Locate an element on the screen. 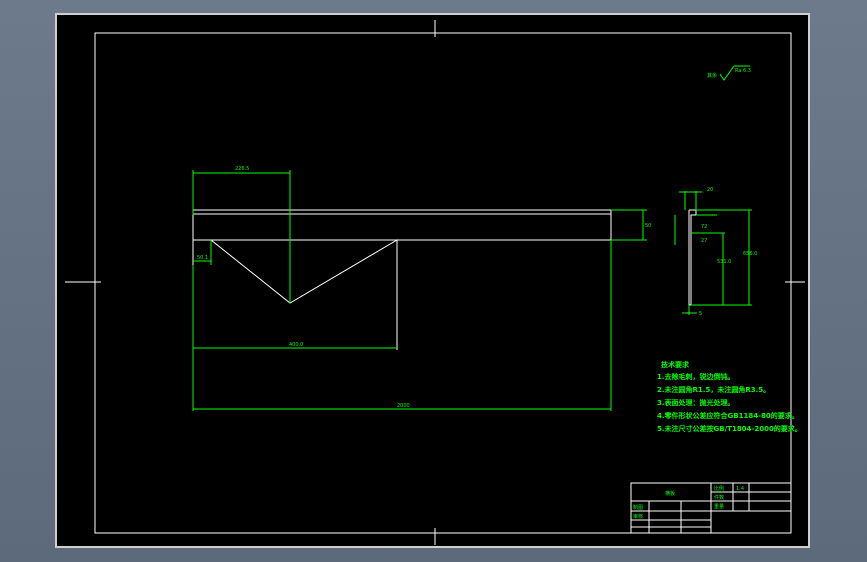 The height and width of the screenshot is (562, 867). weight-label: 重量 is located at coordinates (719, 506).